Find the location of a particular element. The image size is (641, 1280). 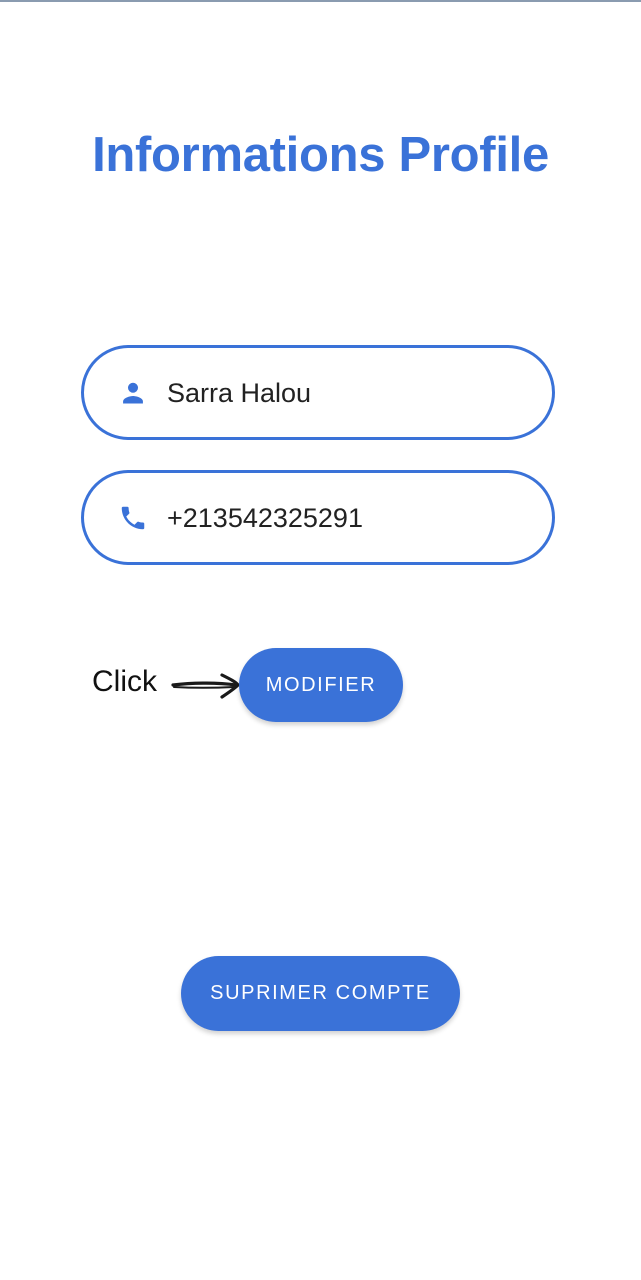

top-divider is located at coordinates (320, 1).